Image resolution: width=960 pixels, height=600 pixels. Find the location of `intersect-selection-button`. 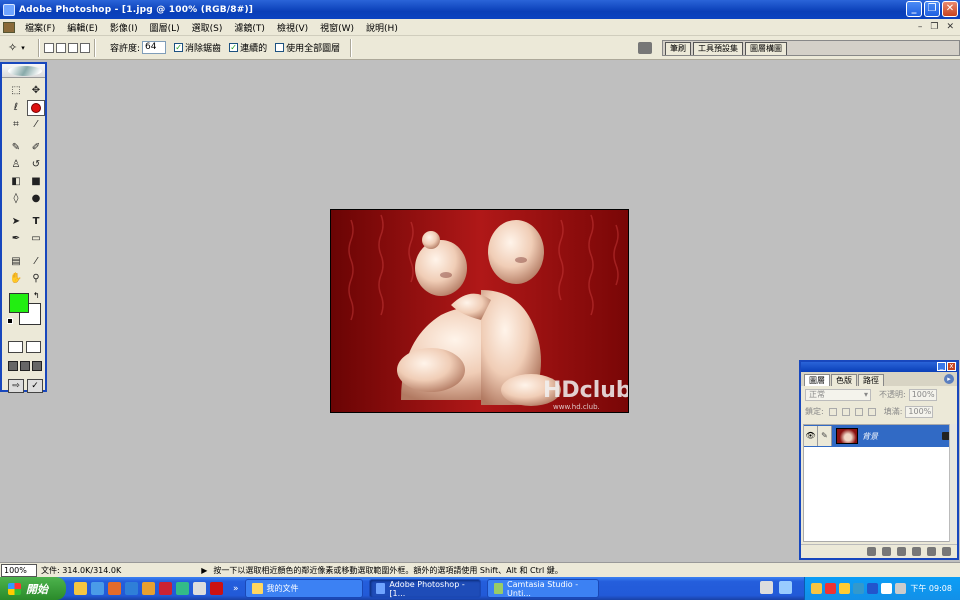

intersect-selection-button is located at coordinates (85, 47).